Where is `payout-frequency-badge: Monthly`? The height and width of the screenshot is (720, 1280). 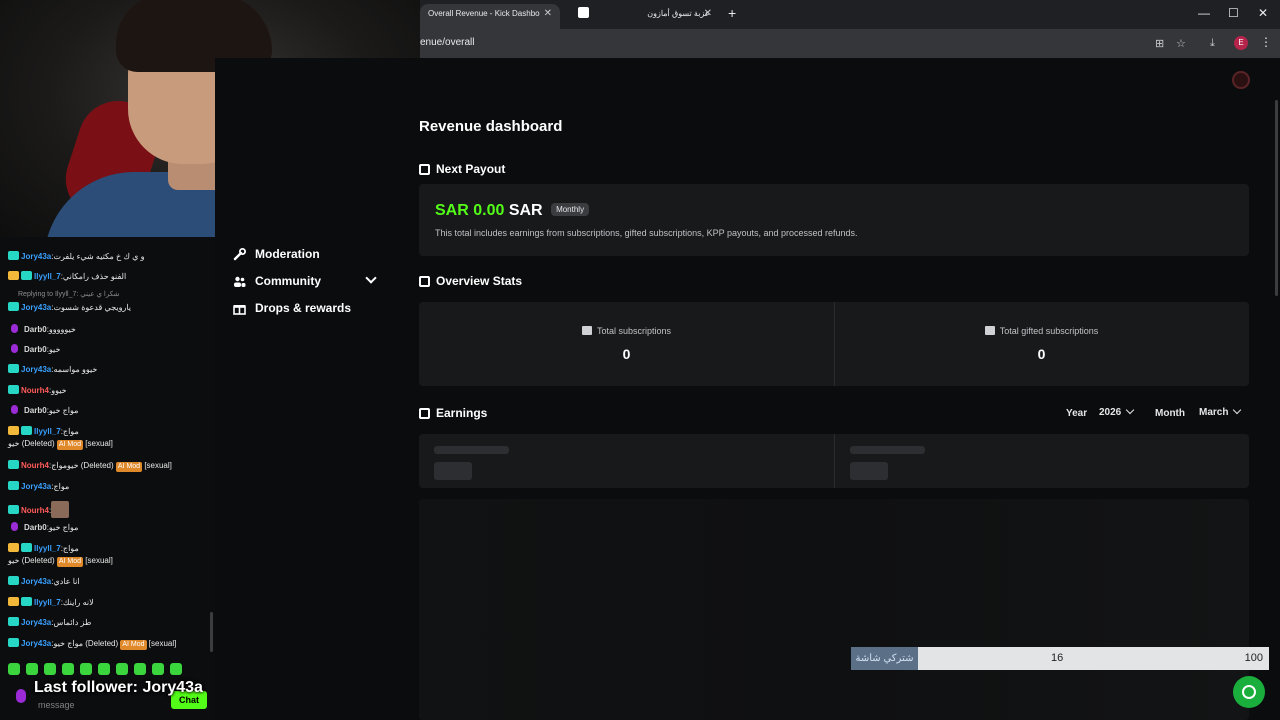 payout-frequency-badge: Monthly is located at coordinates (570, 209).